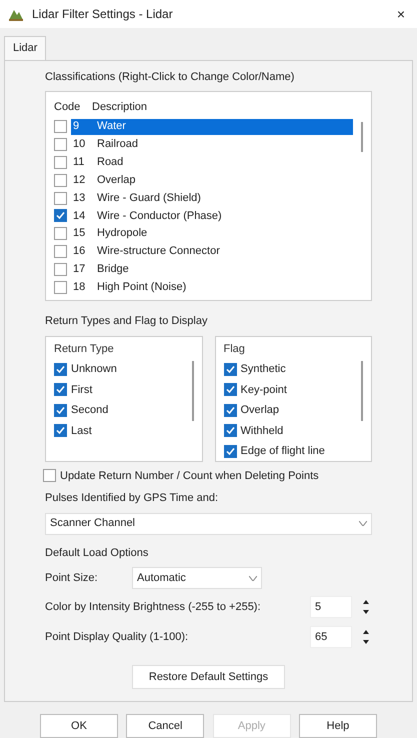  Describe the element at coordinates (81, 390) in the screenshot. I see `list-item-label: First` at that location.